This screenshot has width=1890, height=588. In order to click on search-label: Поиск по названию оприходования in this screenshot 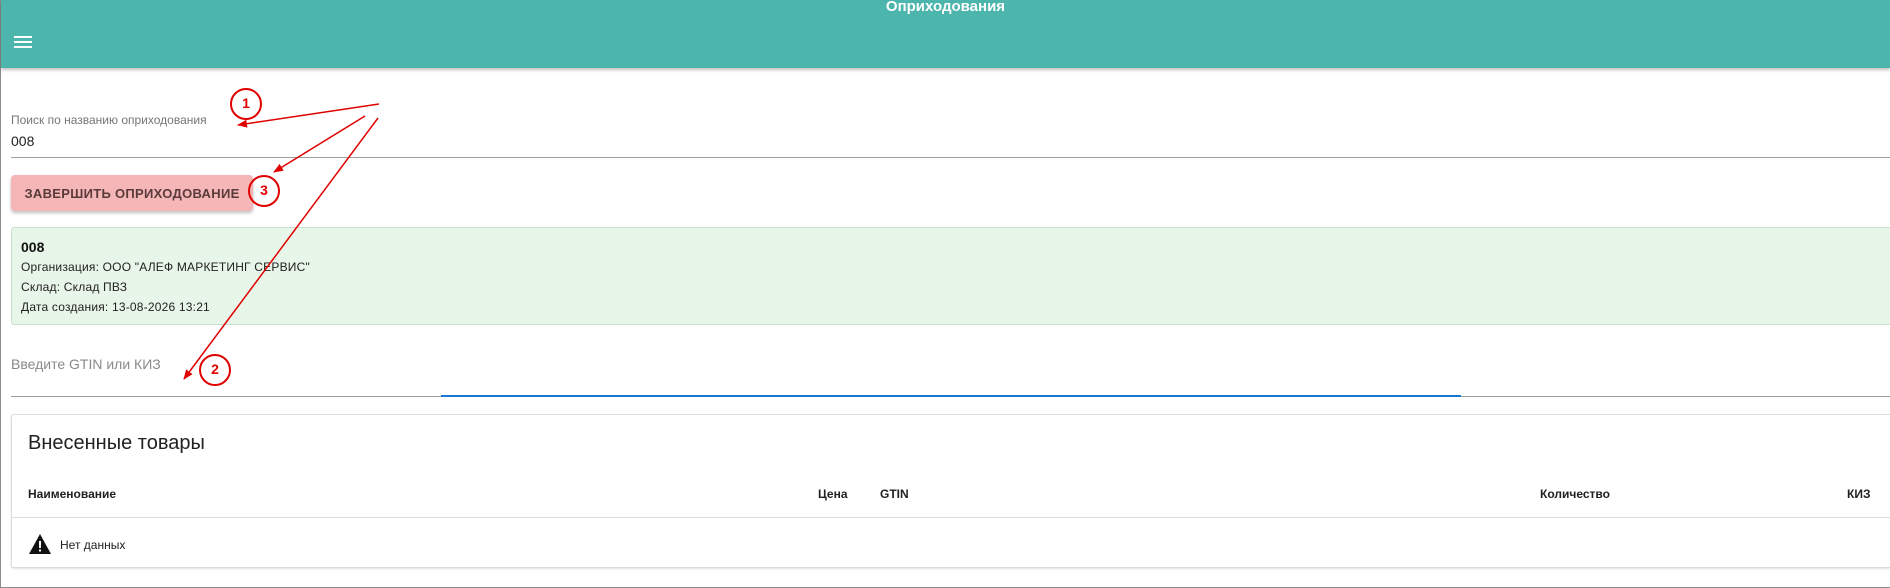, I will do `click(109, 120)`.